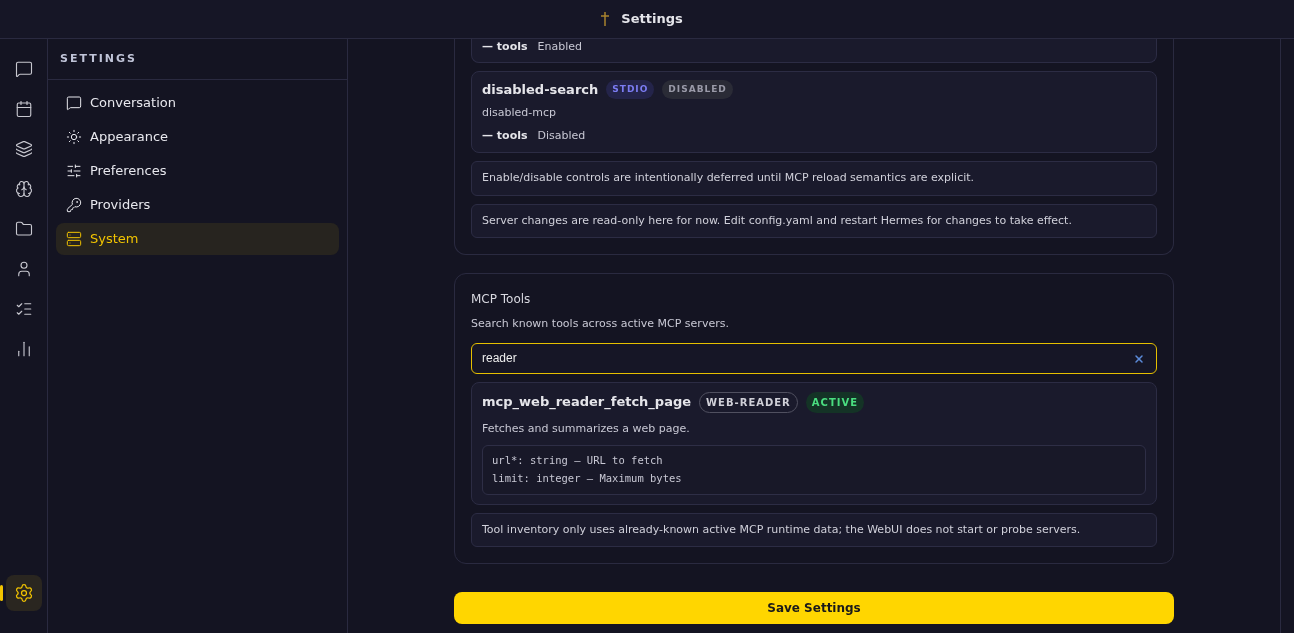 The width and height of the screenshot is (1294, 633). What do you see at coordinates (586, 428) in the screenshot?
I see `tool-description: Fetches and summarizes a web page.` at bounding box center [586, 428].